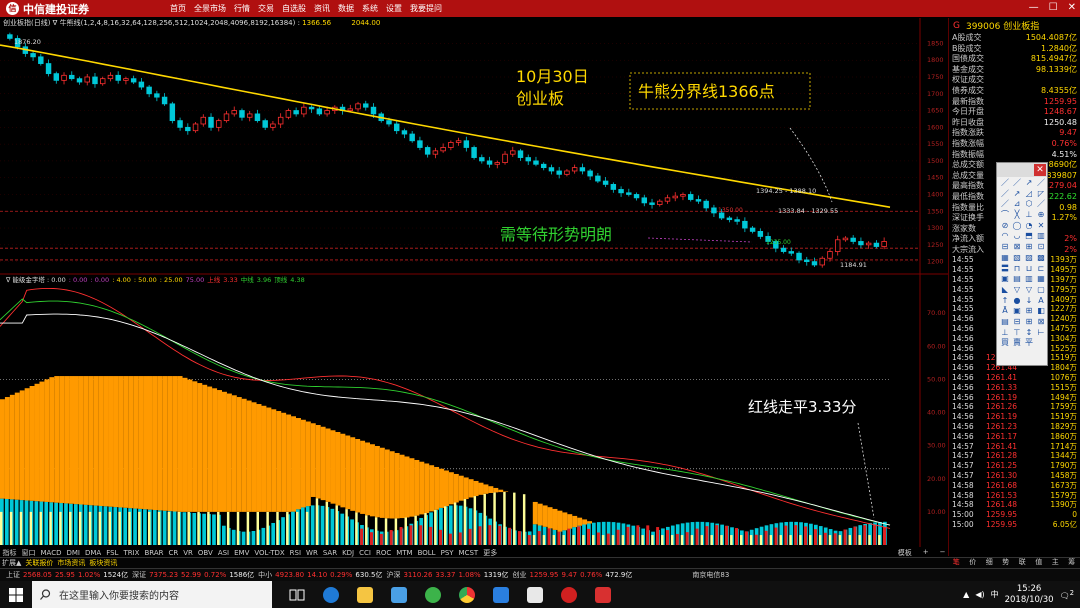  What do you see at coordinates (520, 575) in the screenshot?
I see `index-name: 创业` at bounding box center [520, 575].